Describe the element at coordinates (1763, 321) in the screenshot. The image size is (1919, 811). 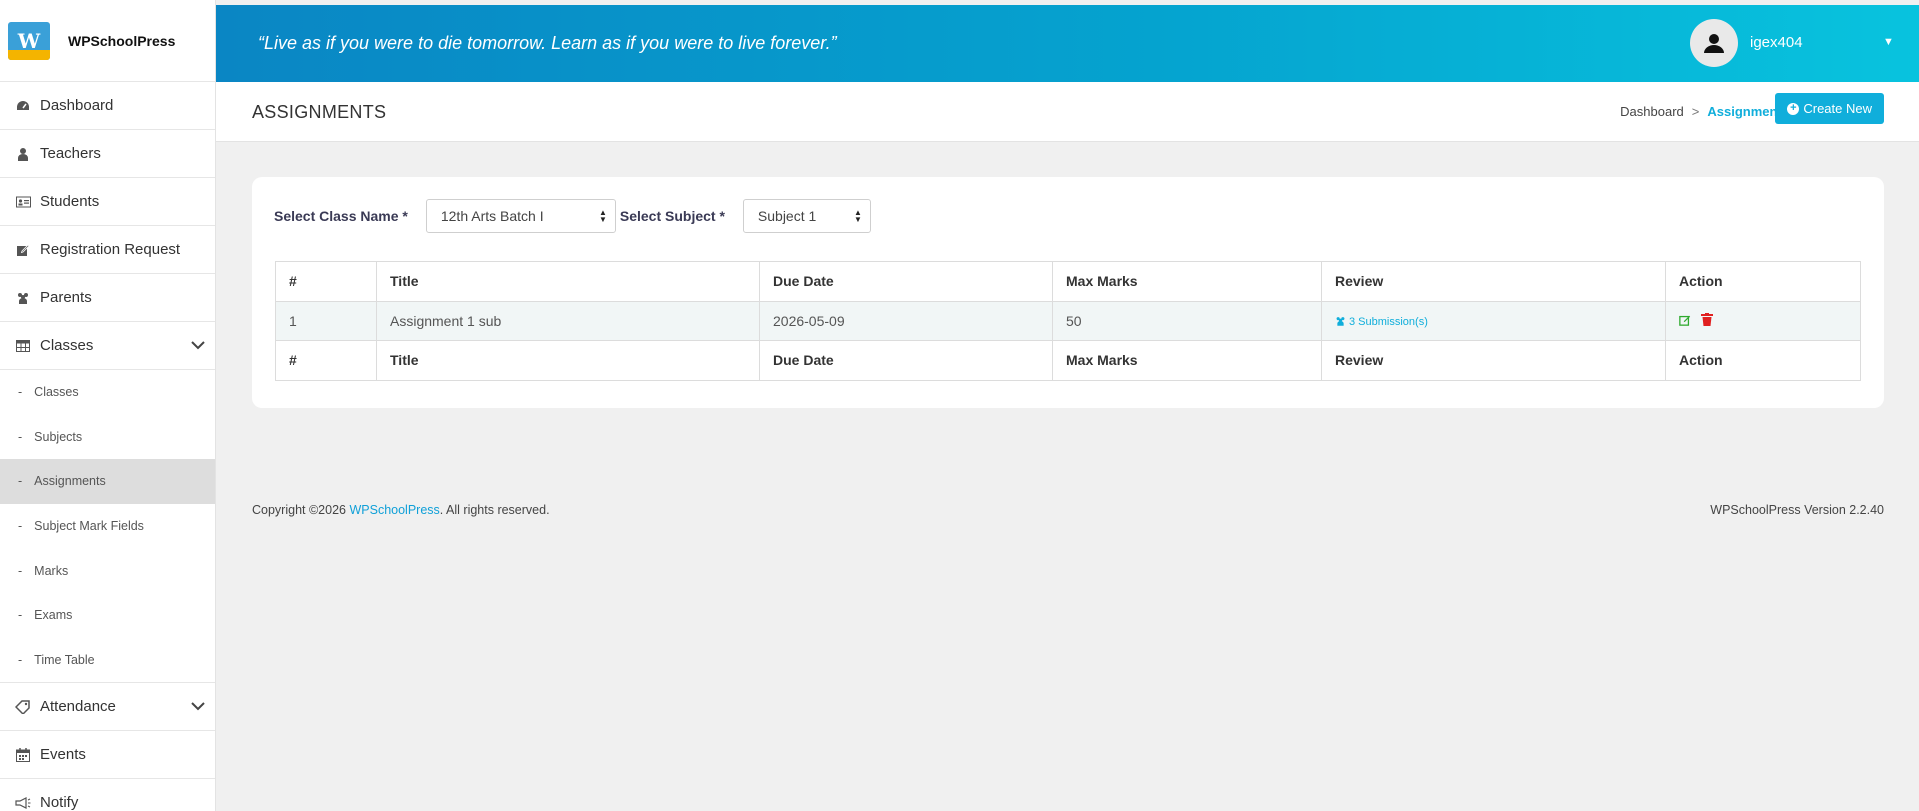
I see `cell-action` at that location.